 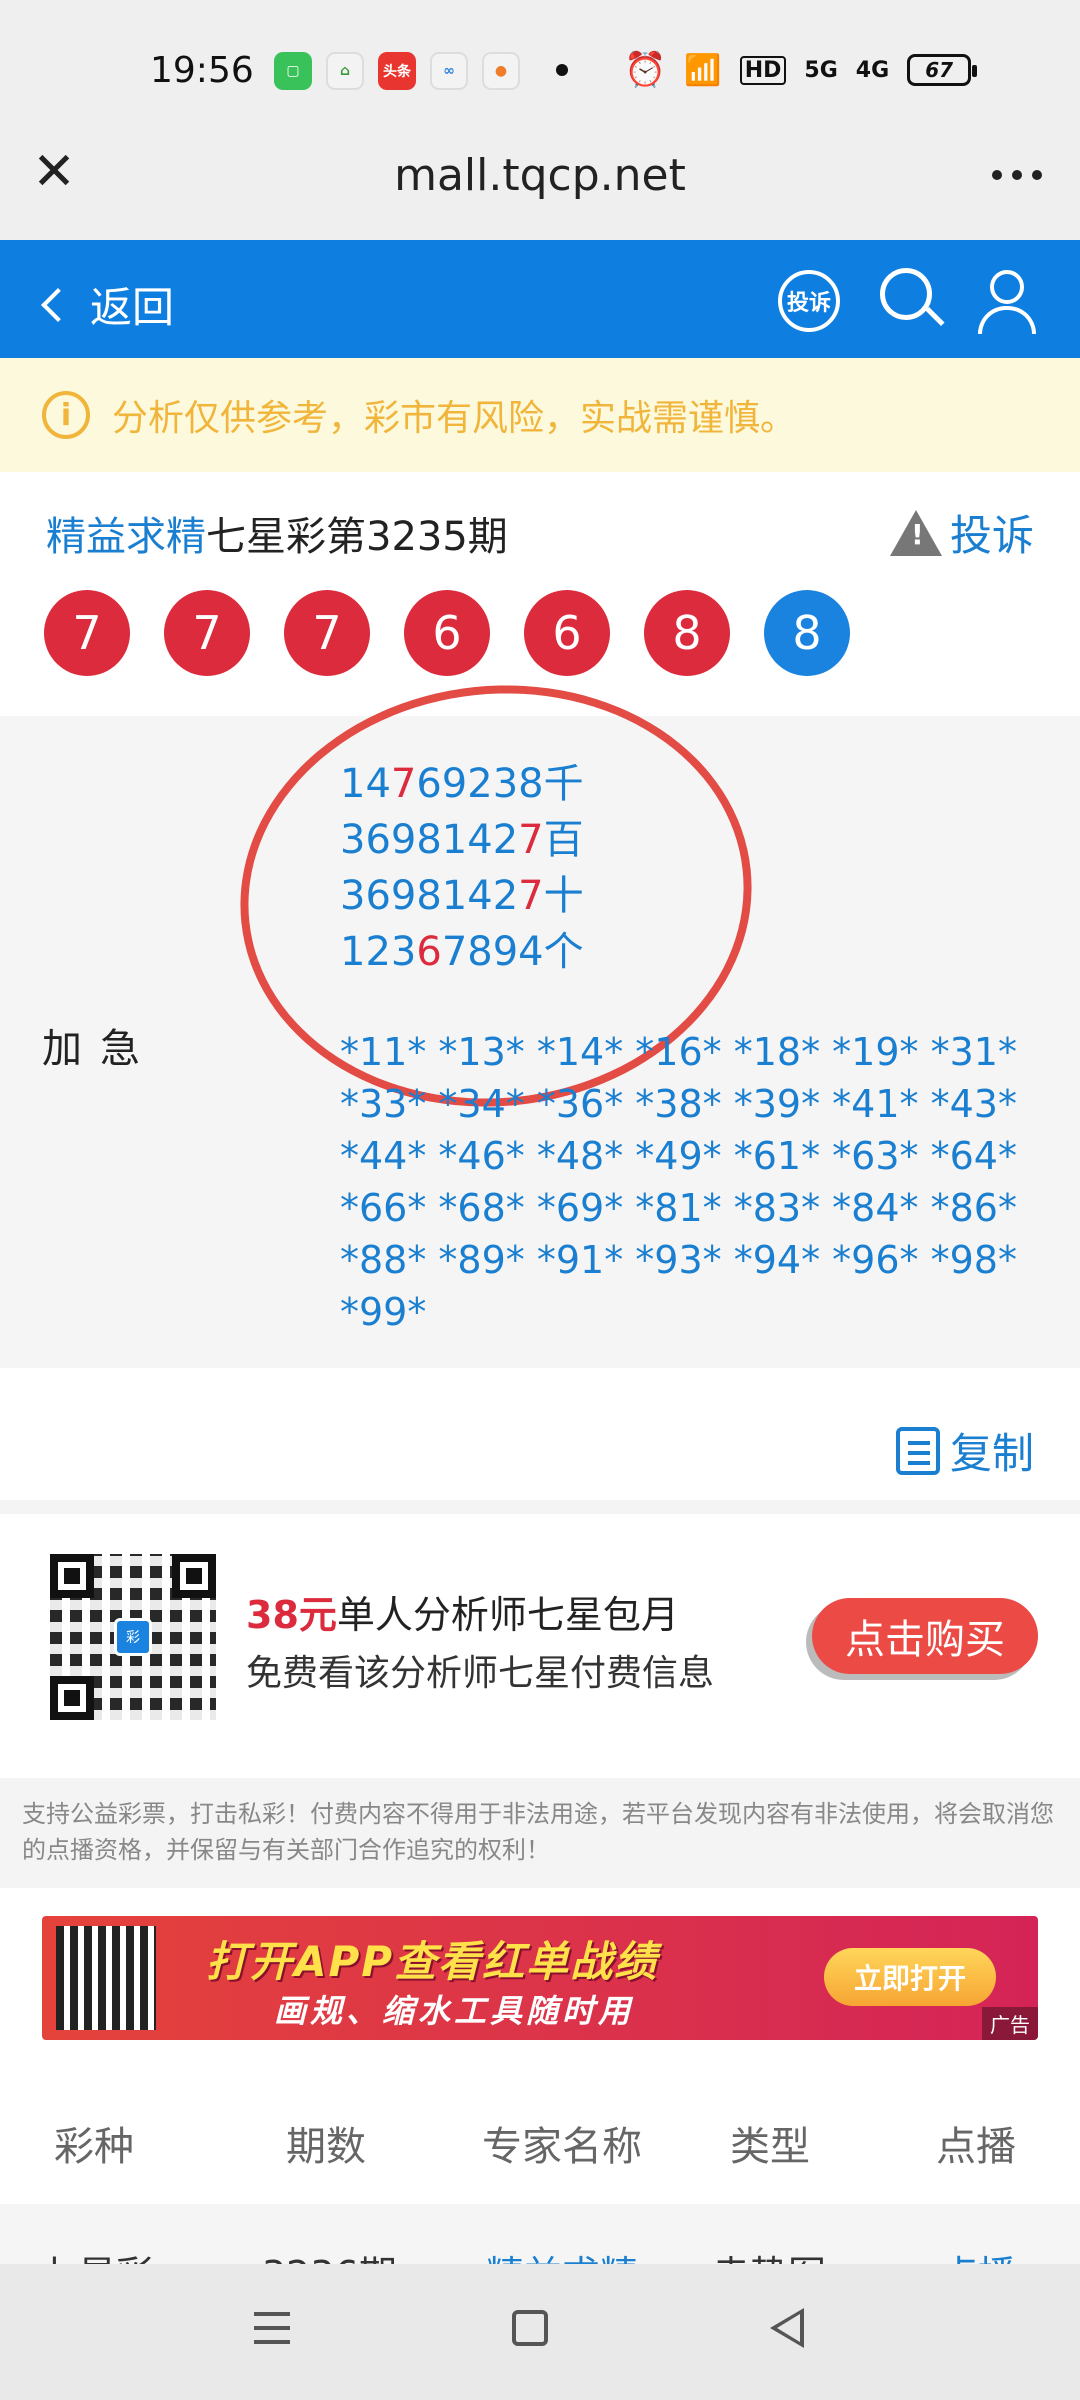 I want to click on back-button: 返回, so click(x=108, y=304).